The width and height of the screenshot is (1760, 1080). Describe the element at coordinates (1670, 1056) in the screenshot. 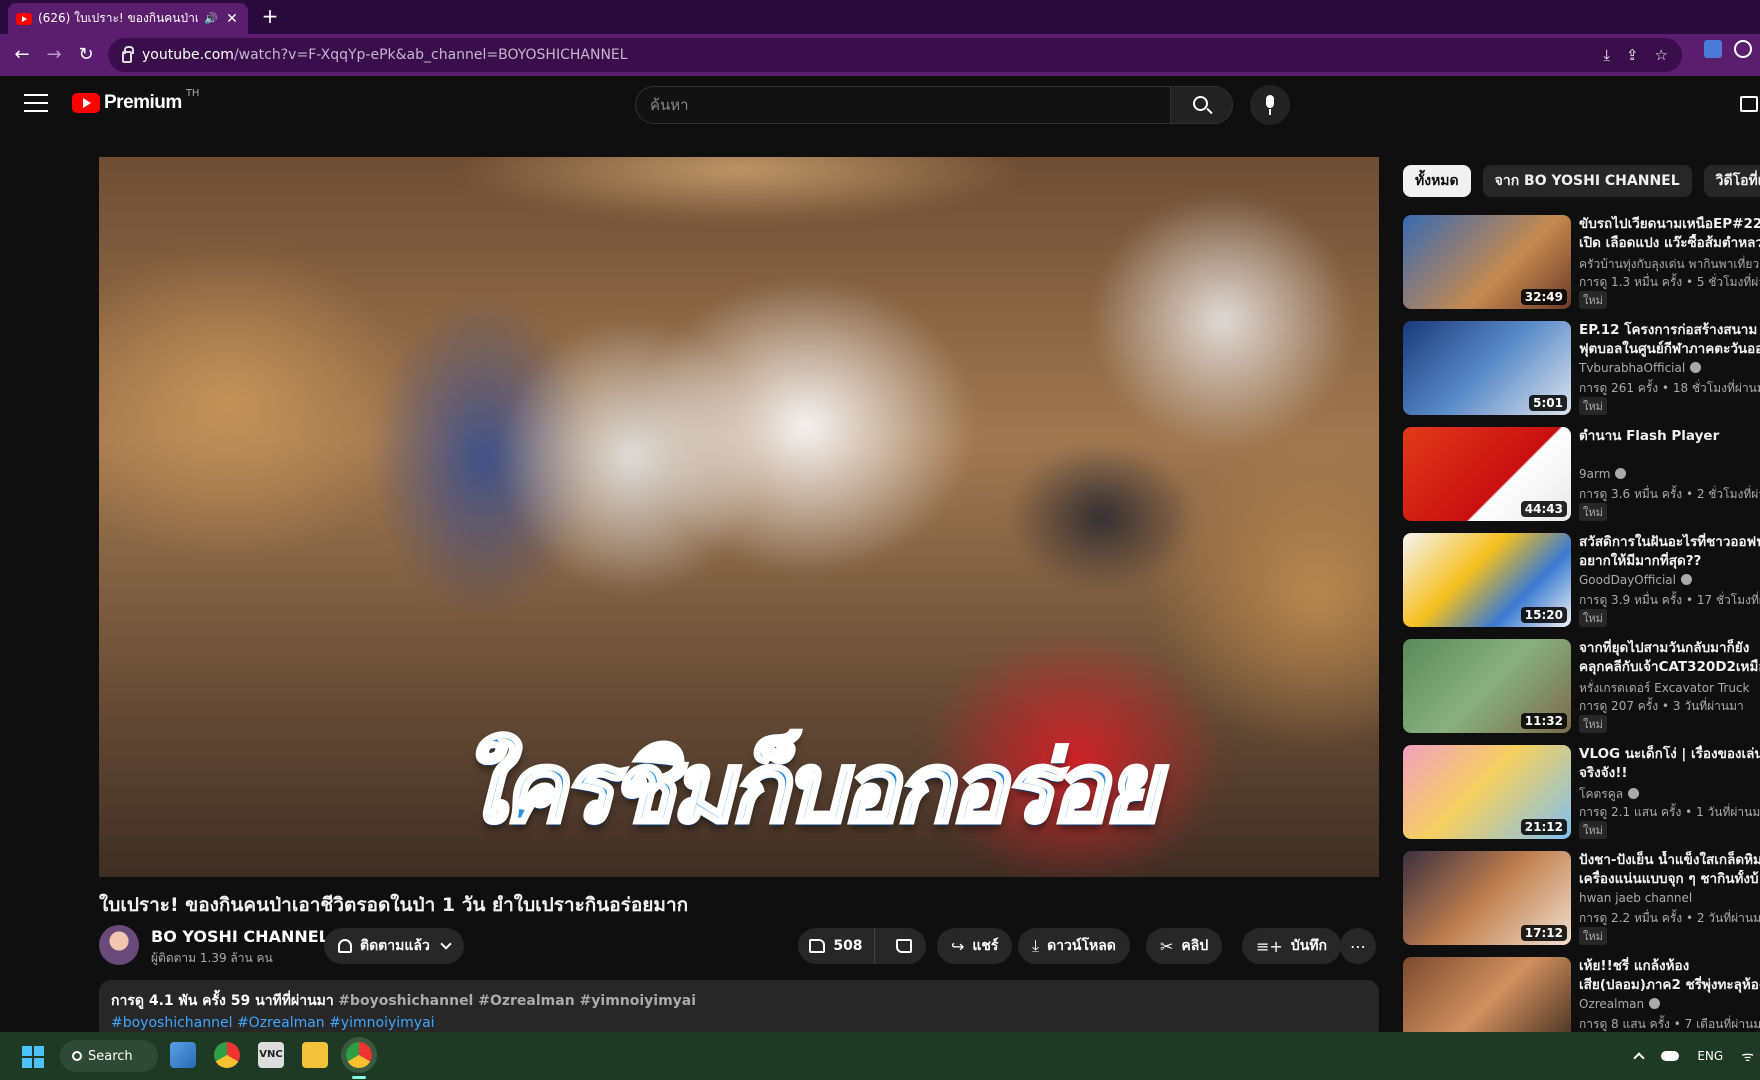

I see `onedrive-cloud-icon` at that location.